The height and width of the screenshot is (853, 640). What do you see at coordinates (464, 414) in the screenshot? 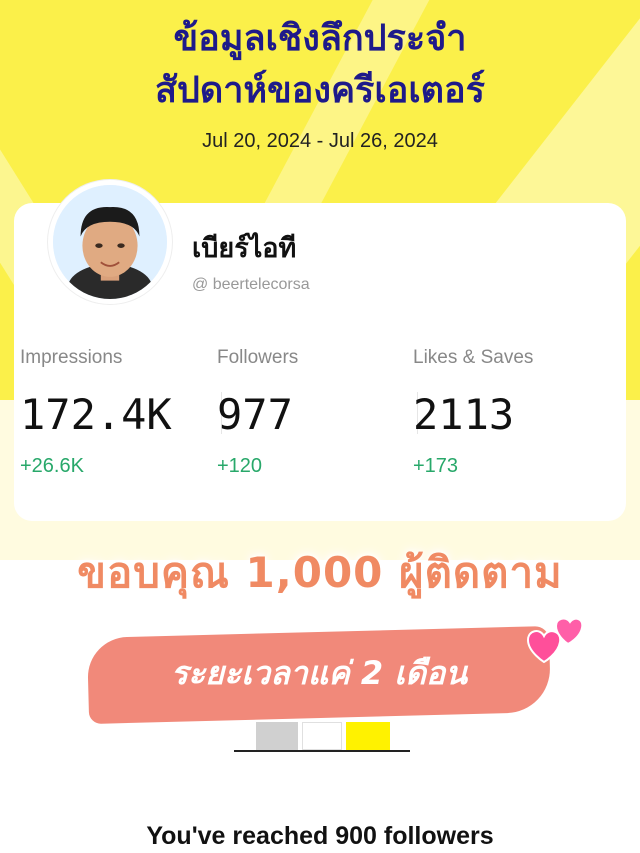
I see `stat-value: 2113` at bounding box center [464, 414].